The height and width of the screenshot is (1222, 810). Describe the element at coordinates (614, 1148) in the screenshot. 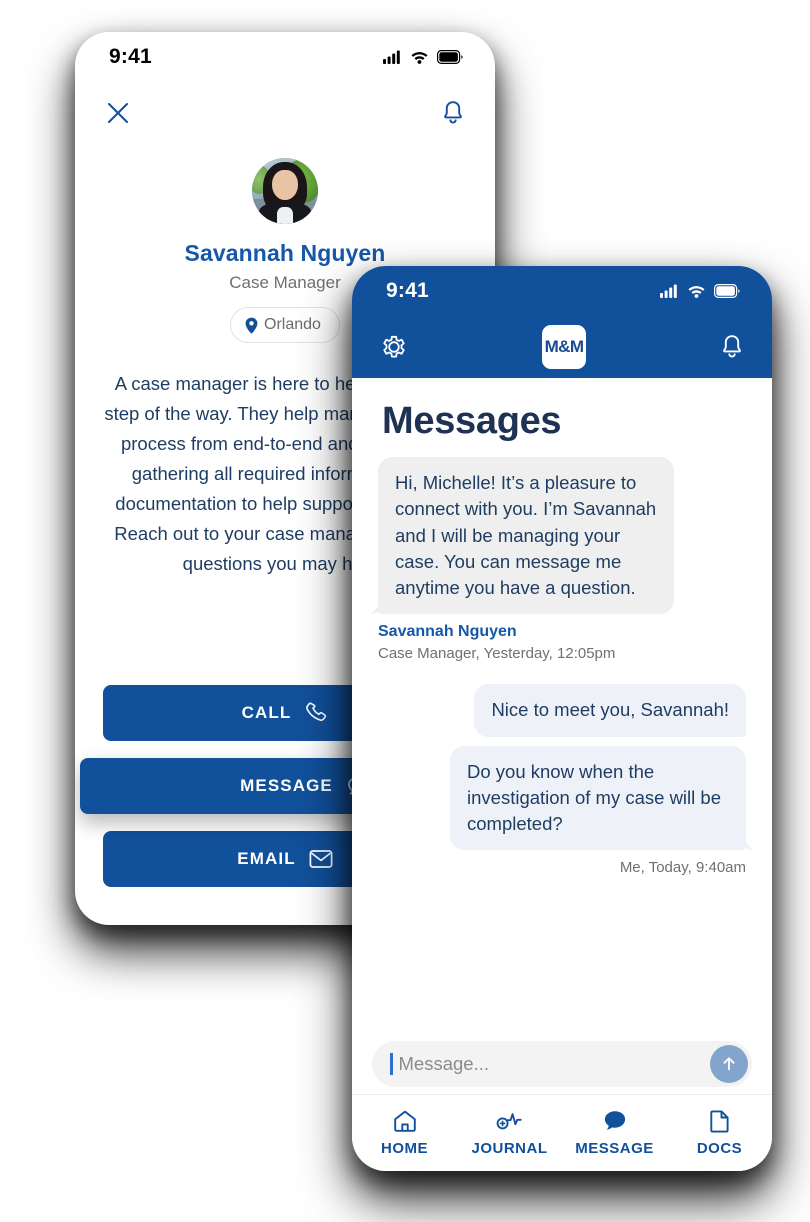

I see `tab-message-label: MESSAGE` at that location.